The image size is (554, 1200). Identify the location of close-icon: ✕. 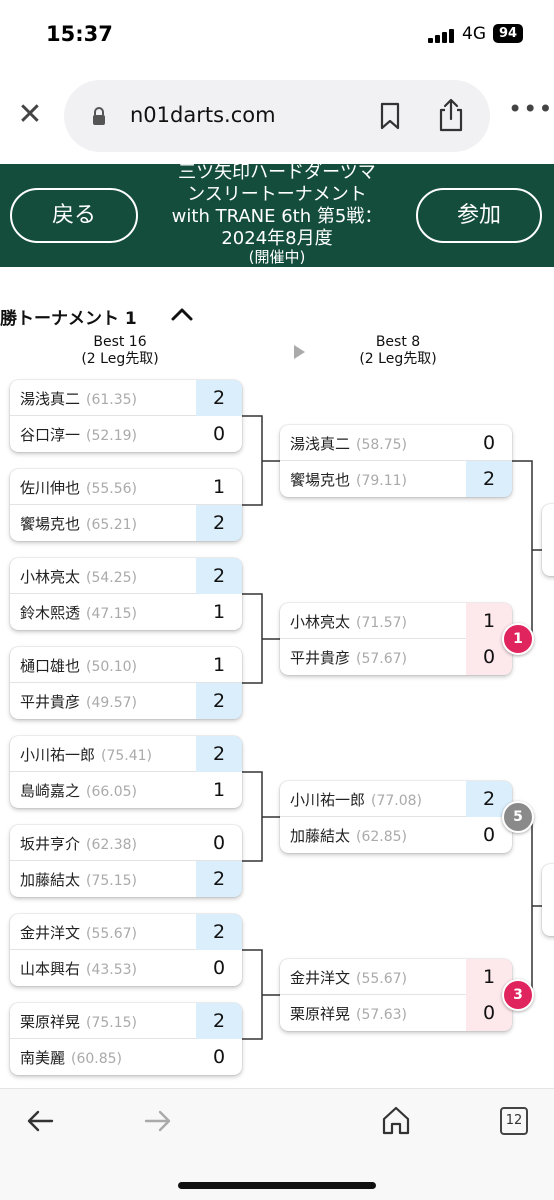
(30, 116).